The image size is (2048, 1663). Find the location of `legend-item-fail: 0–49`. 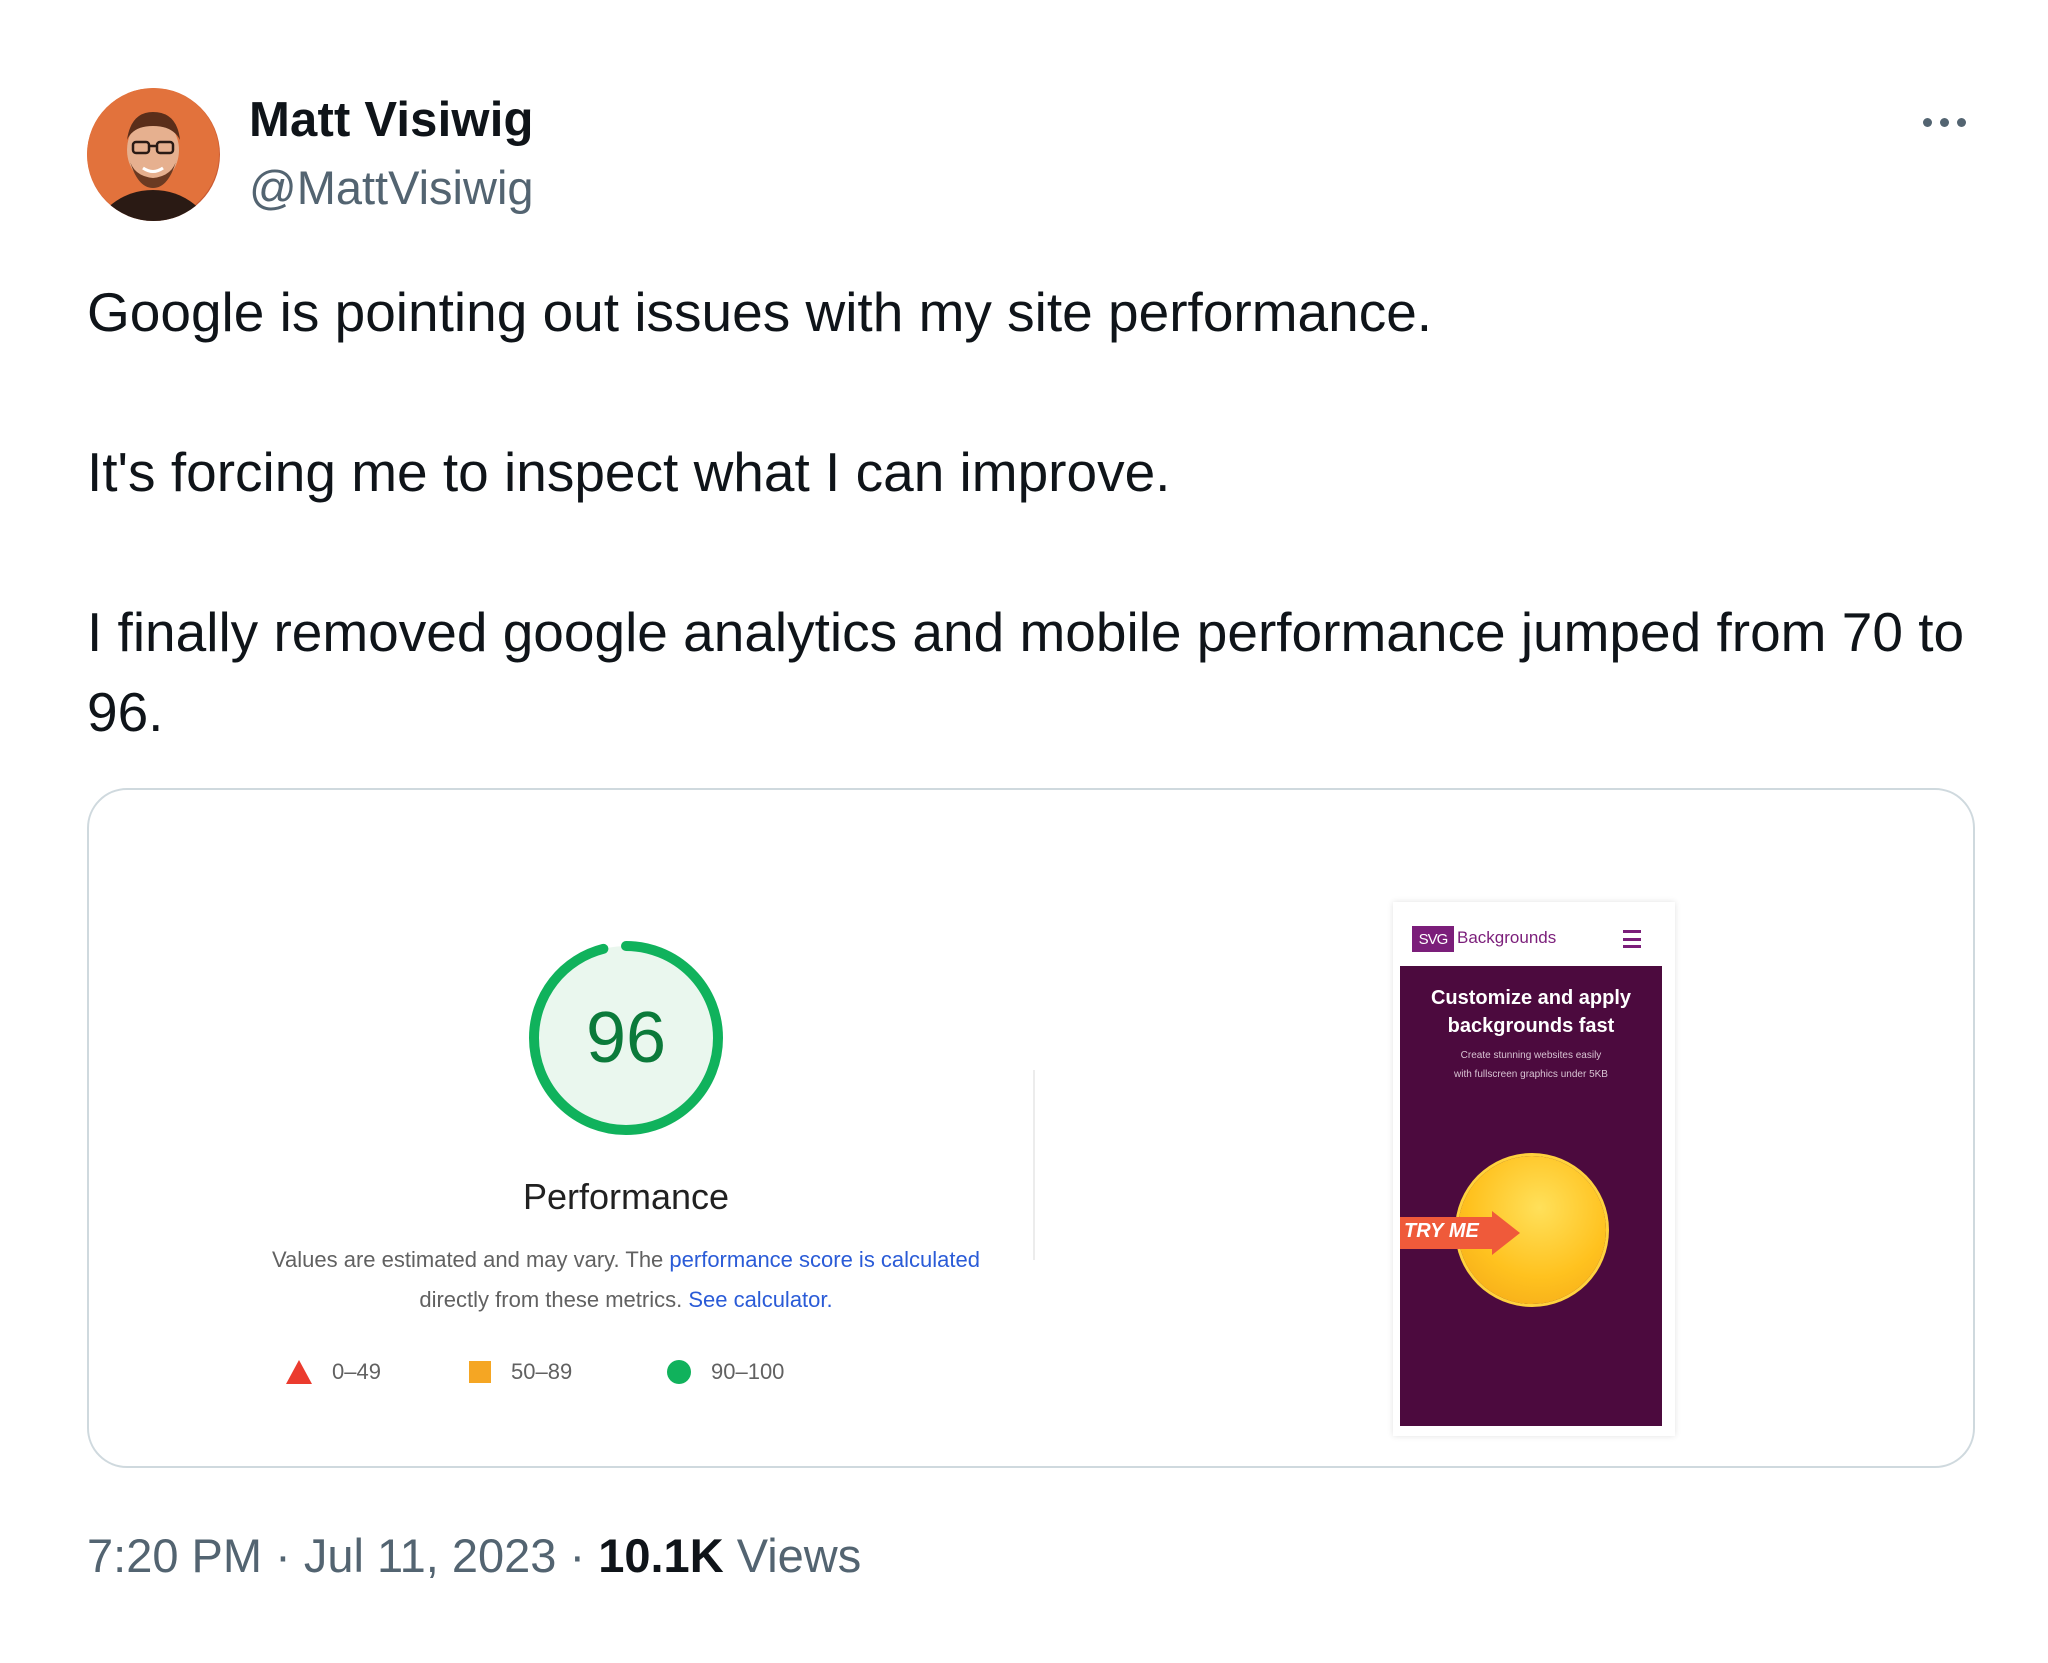

legend-item-fail: 0–49 is located at coordinates (333, 1372).